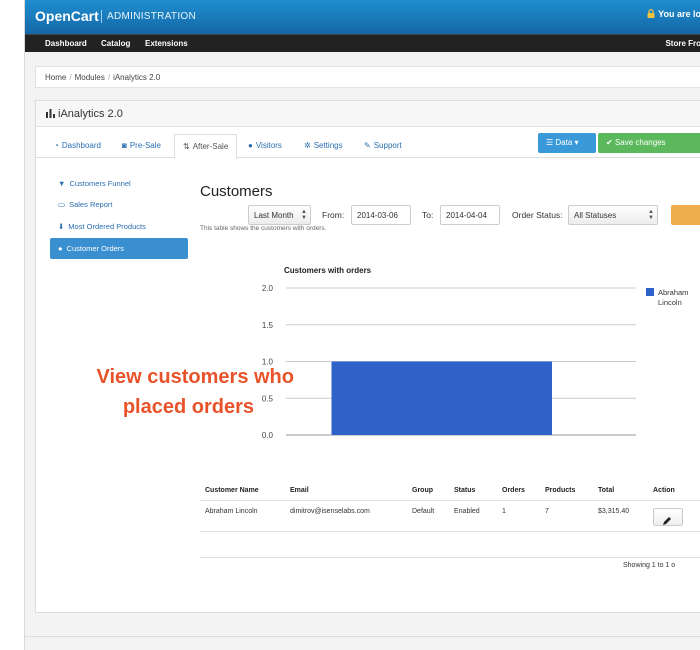 This screenshot has height=650, width=700. Describe the element at coordinates (66, 43) in the screenshot. I see `nav-dashboard: Dashboard` at that location.